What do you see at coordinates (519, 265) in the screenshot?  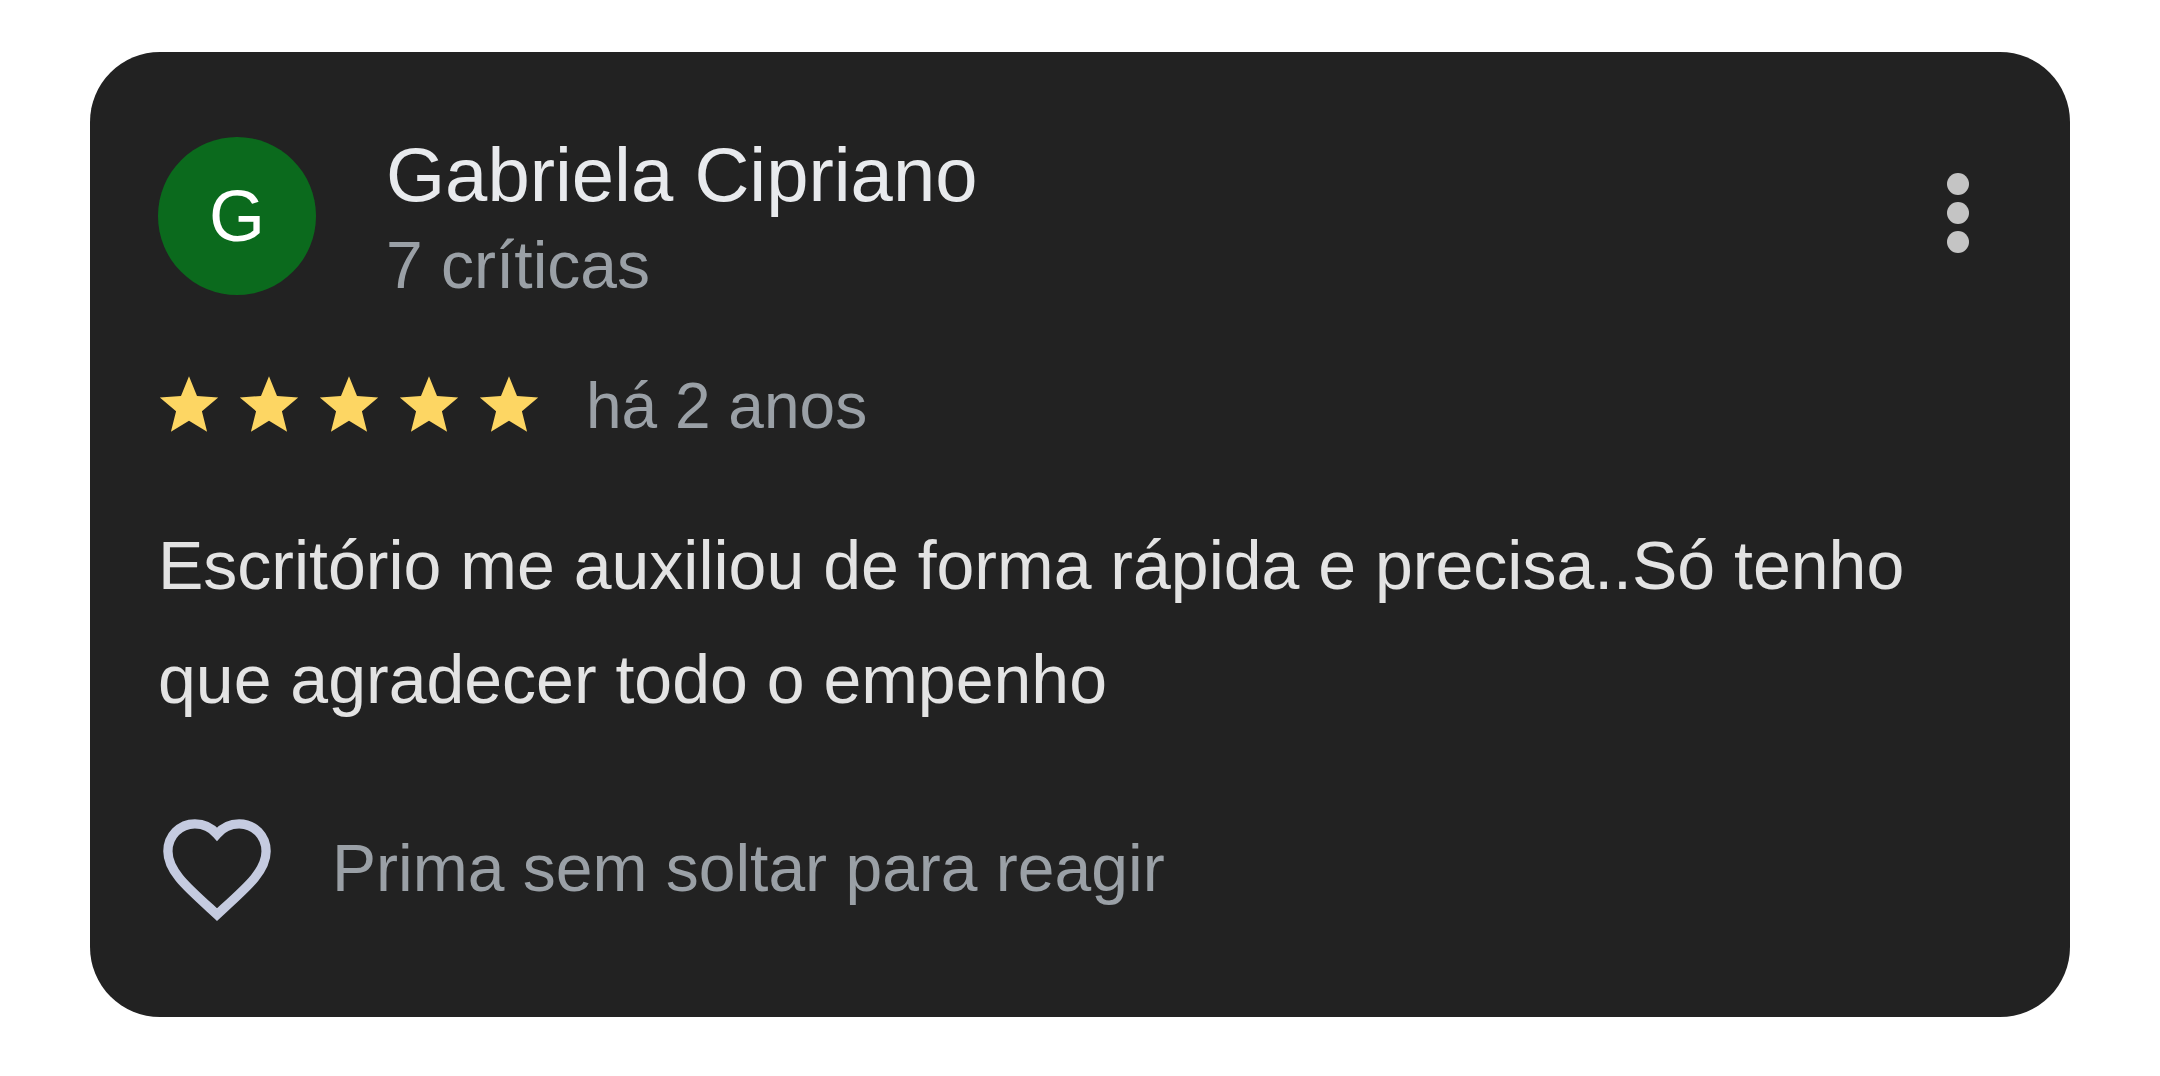 I see `review-count: 7 críticas` at bounding box center [519, 265].